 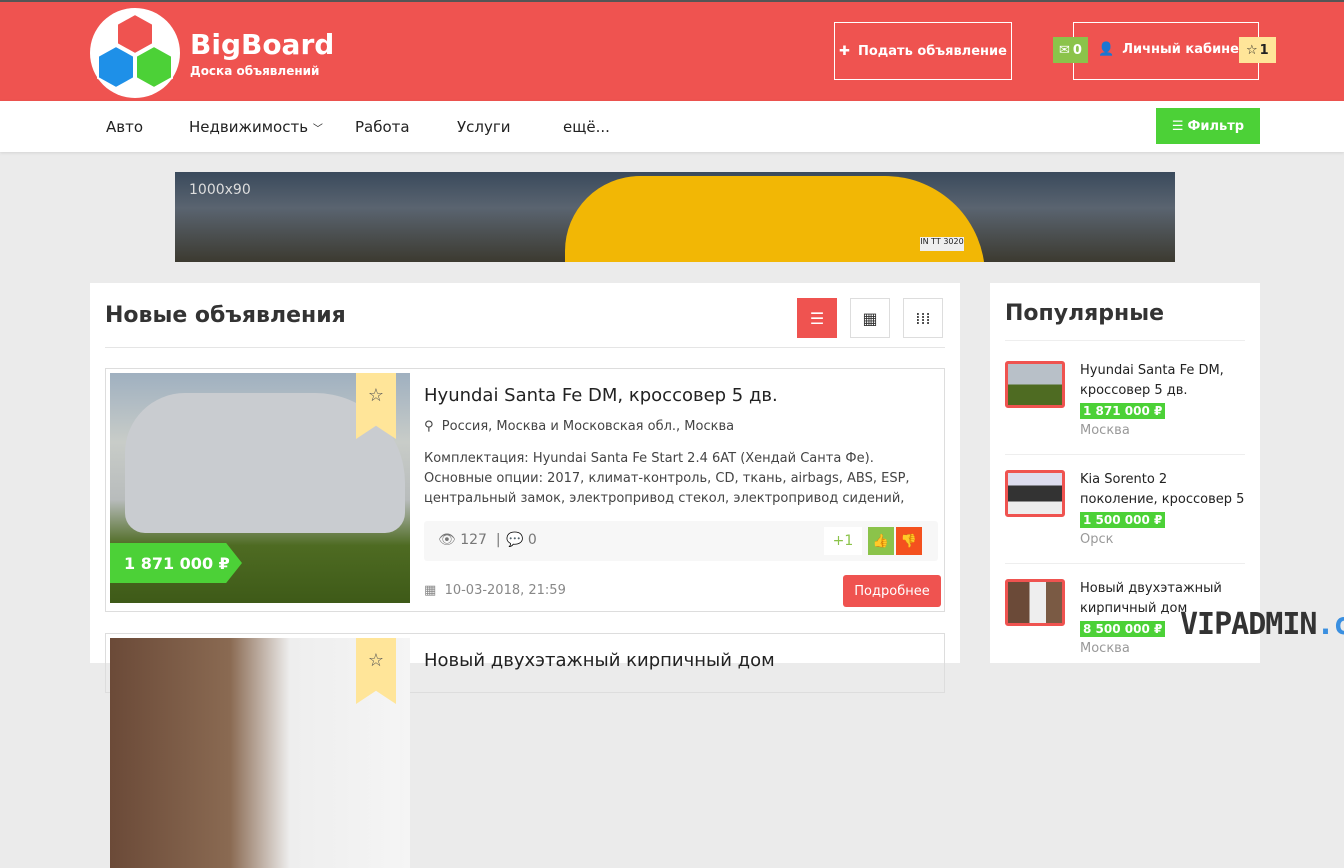 What do you see at coordinates (248, 127) in the screenshot?
I see `nav-item-realty-label: Недвижимость` at bounding box center [248, 127].